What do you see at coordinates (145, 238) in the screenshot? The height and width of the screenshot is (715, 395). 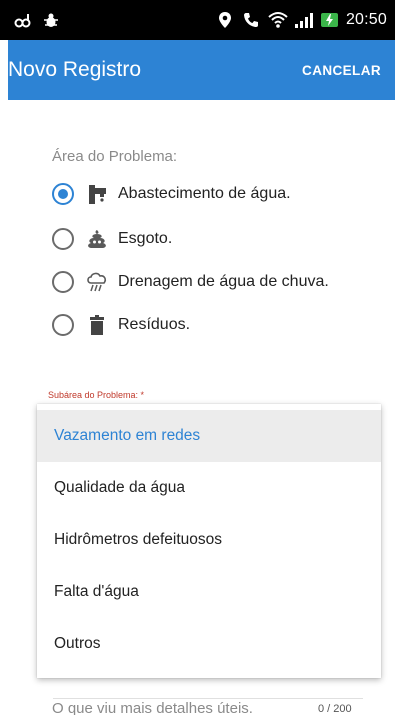 I see `radio-option-label: Esgoto.` at bounding box center [145, 238].